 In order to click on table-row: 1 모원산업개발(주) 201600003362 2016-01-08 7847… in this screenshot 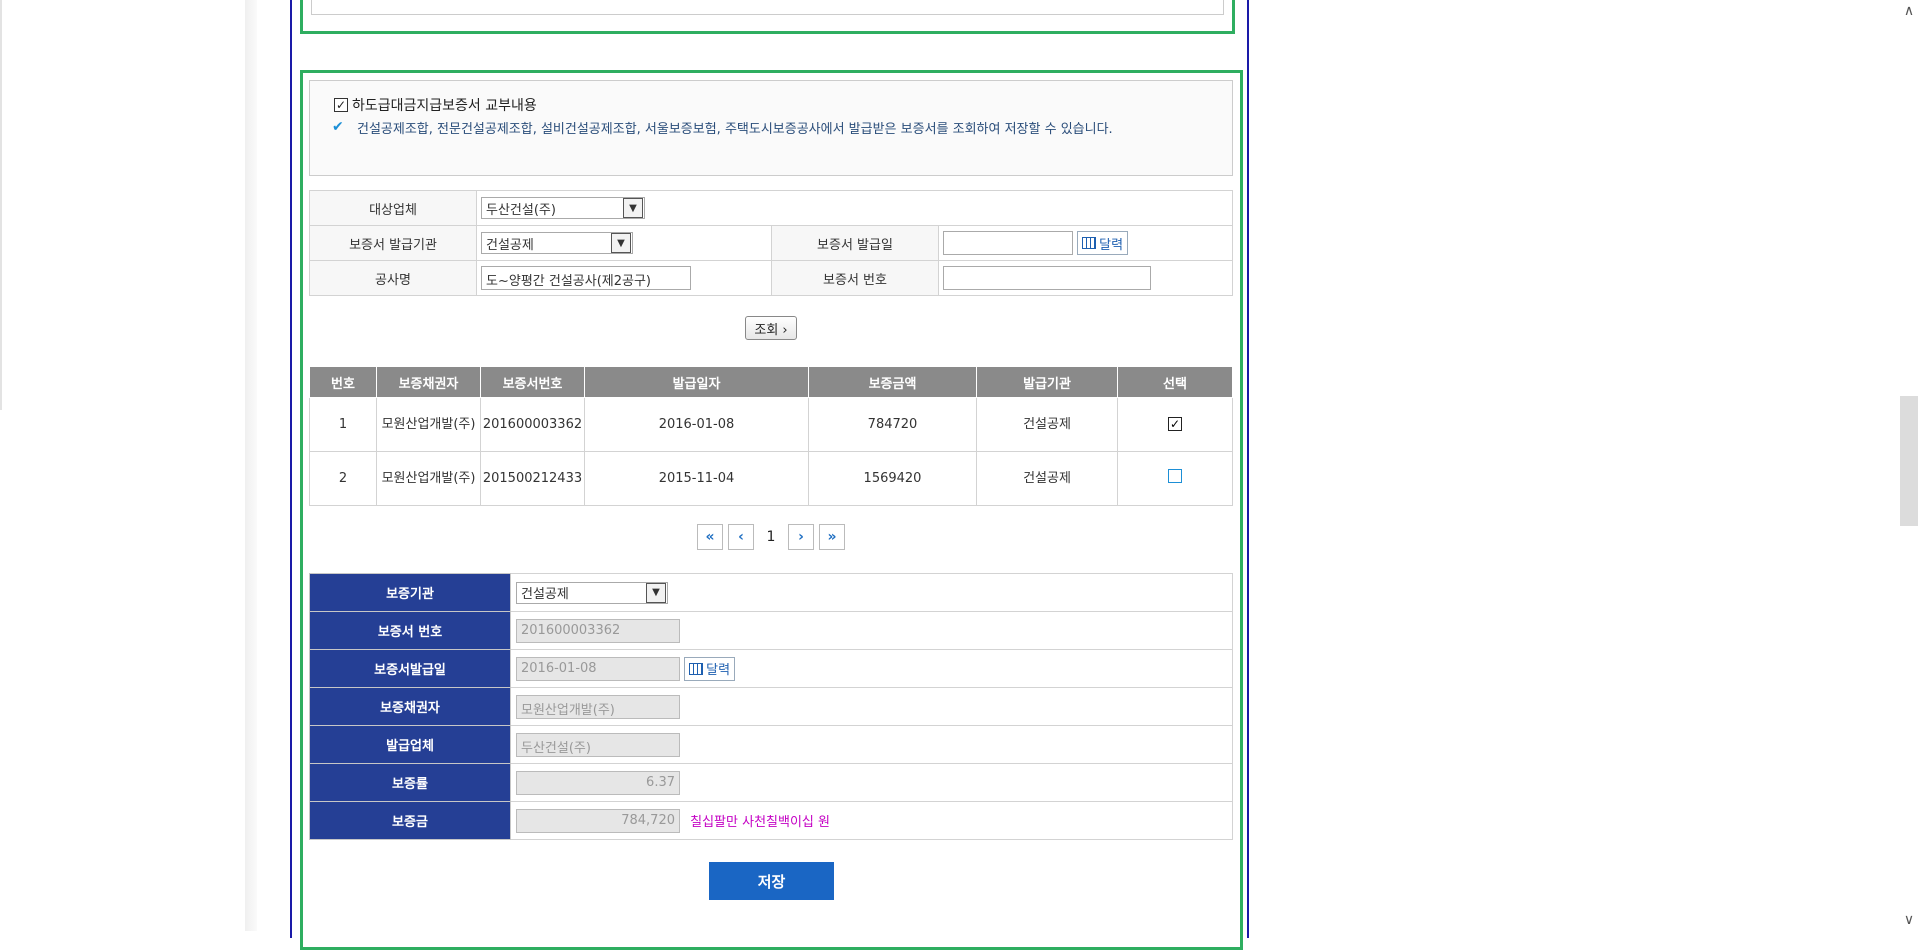, I will do `click(771, 424)`.